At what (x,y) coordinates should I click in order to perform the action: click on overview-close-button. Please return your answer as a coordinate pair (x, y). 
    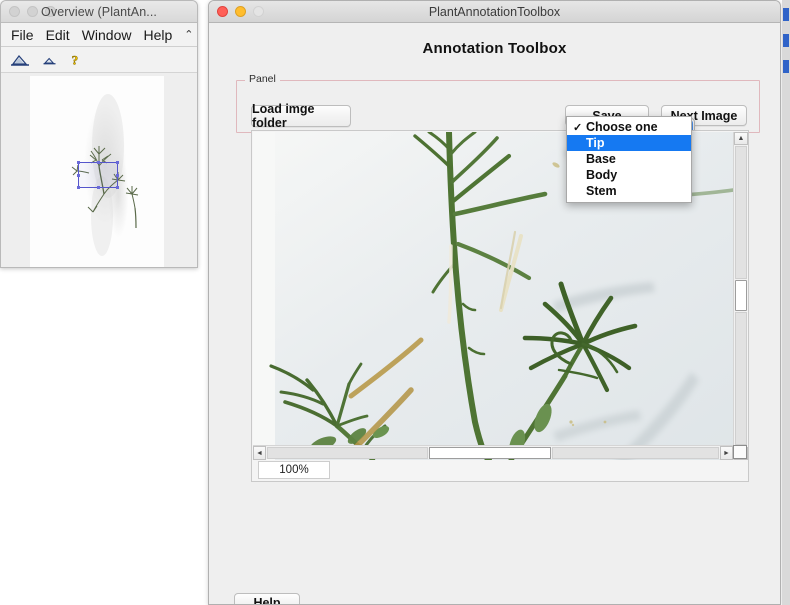
    Looking at the image, I should click on (14, 11).